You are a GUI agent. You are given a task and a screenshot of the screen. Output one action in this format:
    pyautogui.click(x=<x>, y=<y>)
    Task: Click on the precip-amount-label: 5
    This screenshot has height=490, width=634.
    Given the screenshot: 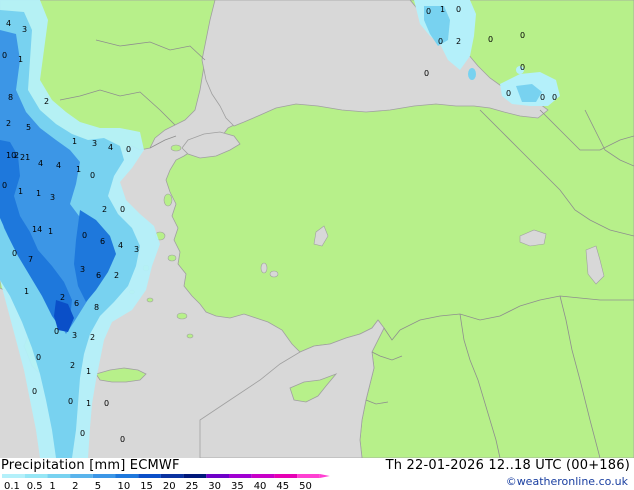 What is the action you would take?
    pyautogui.click(x=28, y=127)
    